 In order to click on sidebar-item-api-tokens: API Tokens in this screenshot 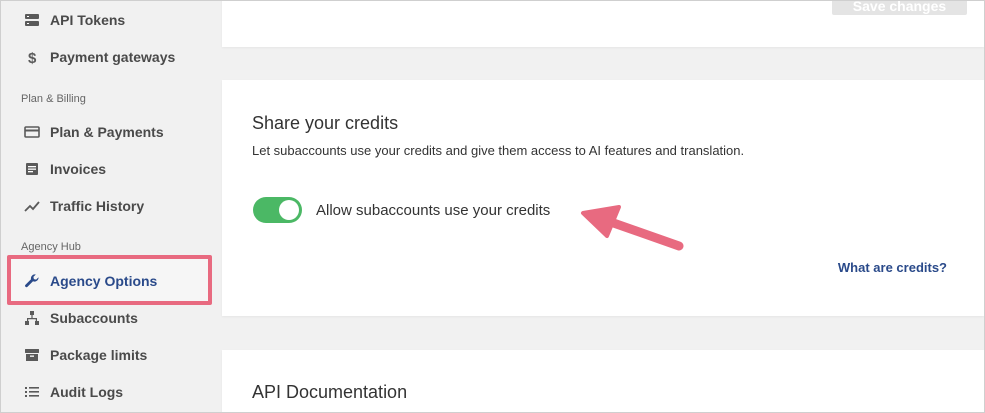, I will do `click(73, 20)`.